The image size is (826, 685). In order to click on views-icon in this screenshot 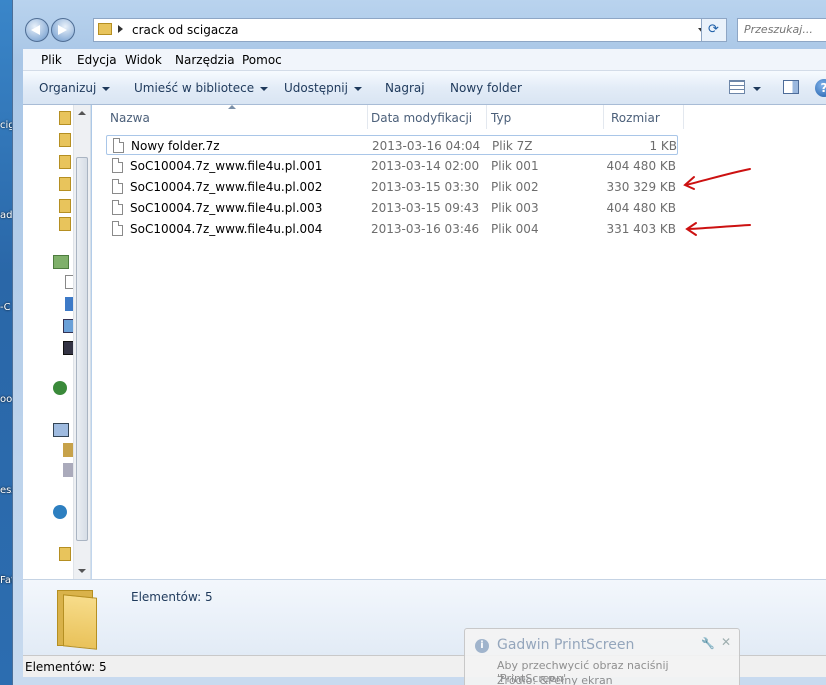, I will do `click(737, 87)`.